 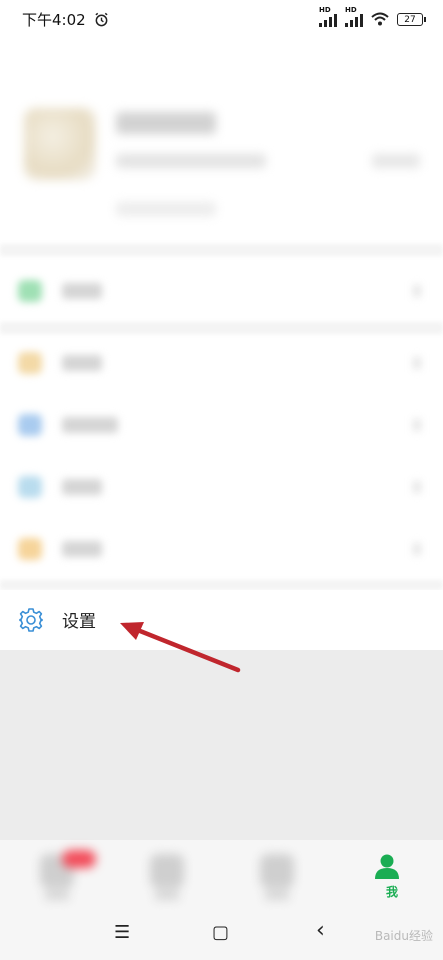 I want to click on gear-icon, so click(x=31, y=620).